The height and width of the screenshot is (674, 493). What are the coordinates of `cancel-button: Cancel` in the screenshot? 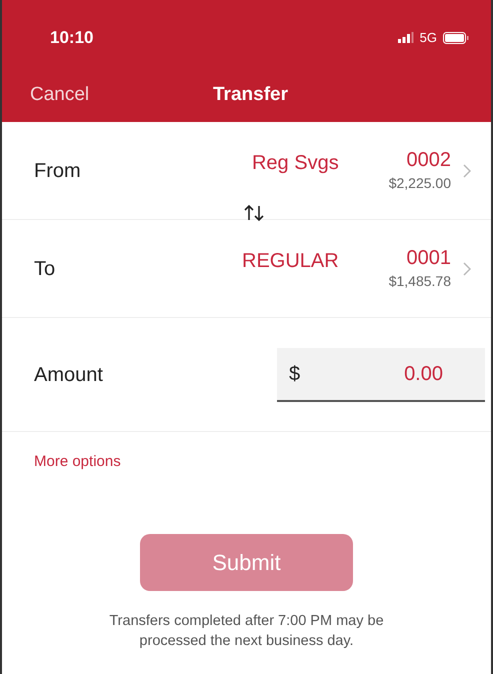 It's located at (60, 95).